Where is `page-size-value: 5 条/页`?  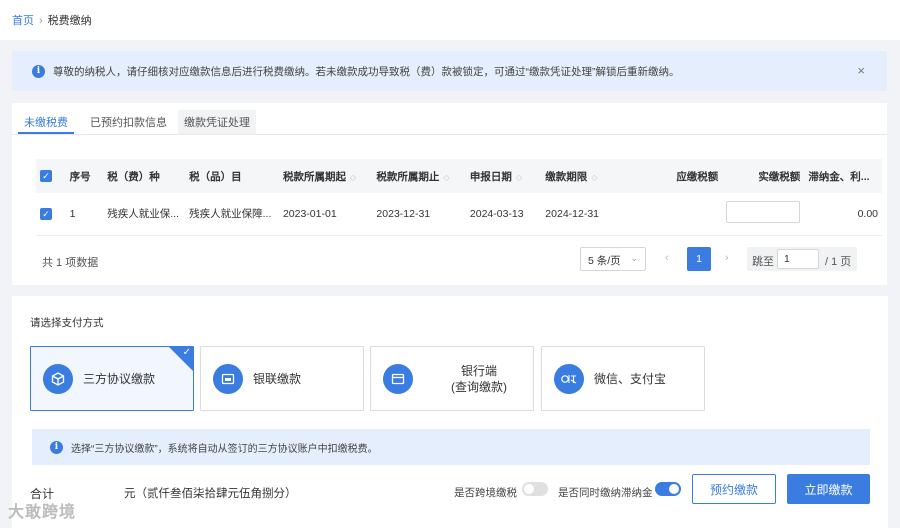
page-size-value: 5 条/页 is located at coordinates (604, 261).